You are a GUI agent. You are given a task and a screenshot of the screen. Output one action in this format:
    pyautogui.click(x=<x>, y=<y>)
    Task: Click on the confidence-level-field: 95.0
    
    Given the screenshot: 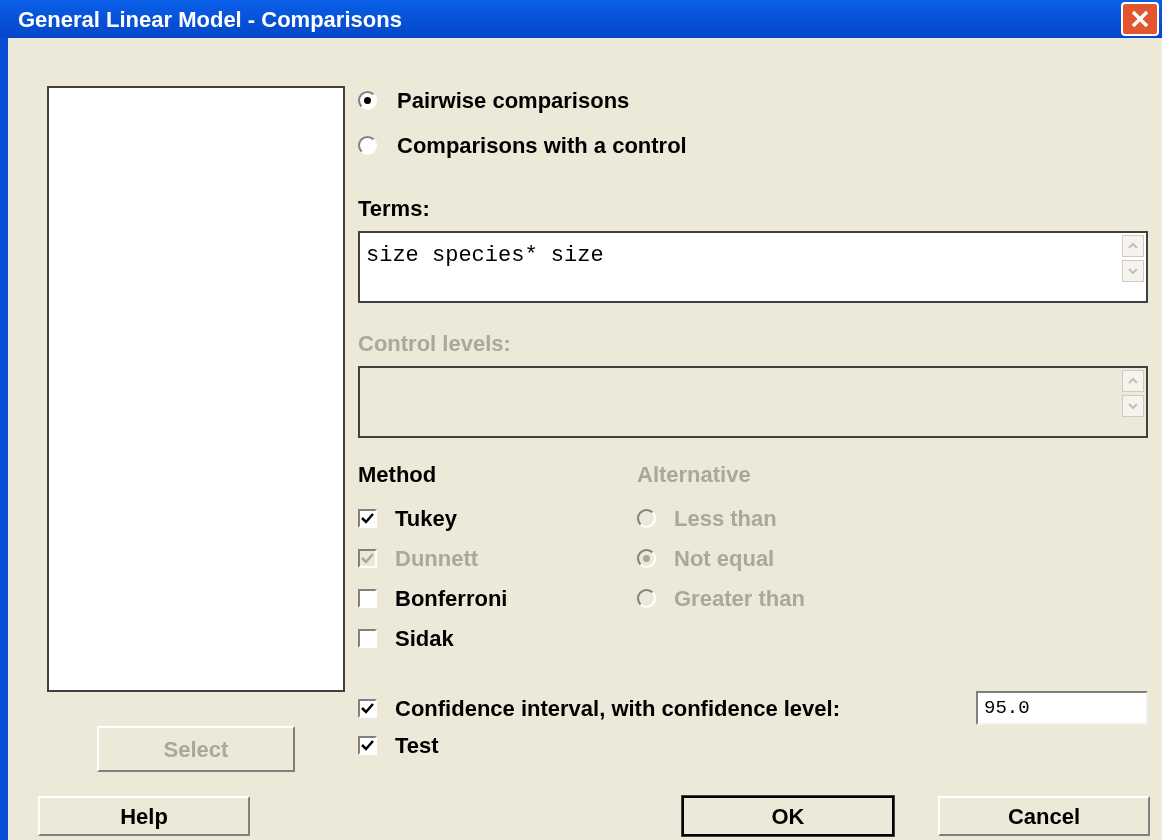 What is the action you would take?
    pyautogui.click(x=1062, y=708)
    